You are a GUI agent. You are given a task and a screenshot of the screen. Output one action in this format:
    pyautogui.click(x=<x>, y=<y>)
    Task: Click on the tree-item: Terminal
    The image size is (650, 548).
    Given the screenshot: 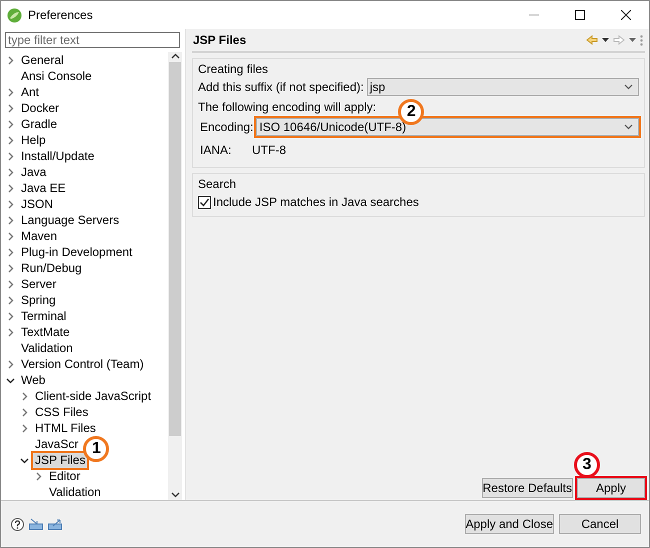 What is the action you would take?
    pyautogui.click(x=43, y=316)
    